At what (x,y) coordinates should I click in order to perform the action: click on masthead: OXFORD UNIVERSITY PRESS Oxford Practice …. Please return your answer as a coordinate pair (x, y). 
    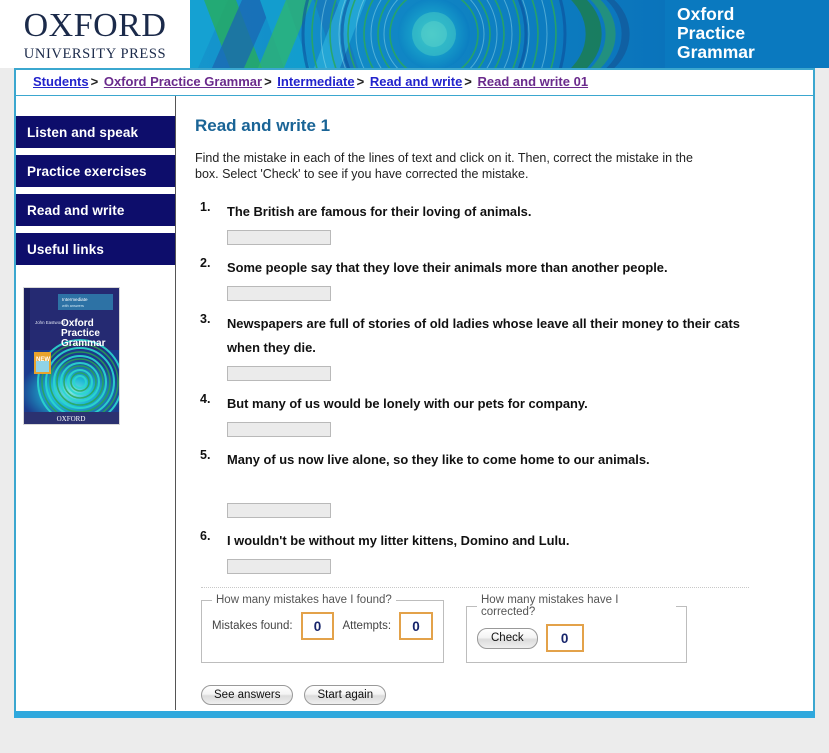
    Looking at the image, I should click on (414, 34).